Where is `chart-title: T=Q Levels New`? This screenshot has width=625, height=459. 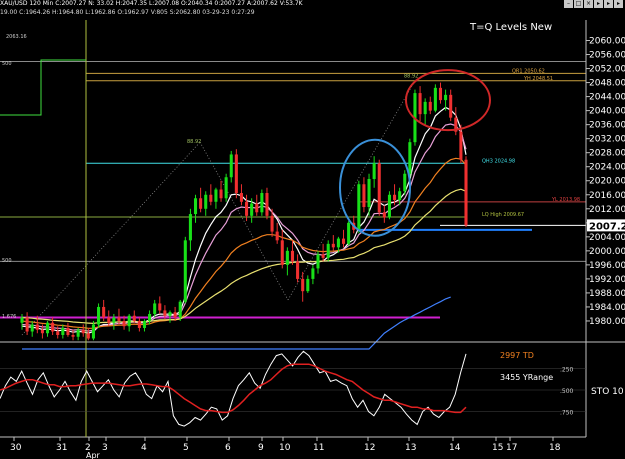
chart-title: T=Q Levels New is located at coordinates (510, 27).